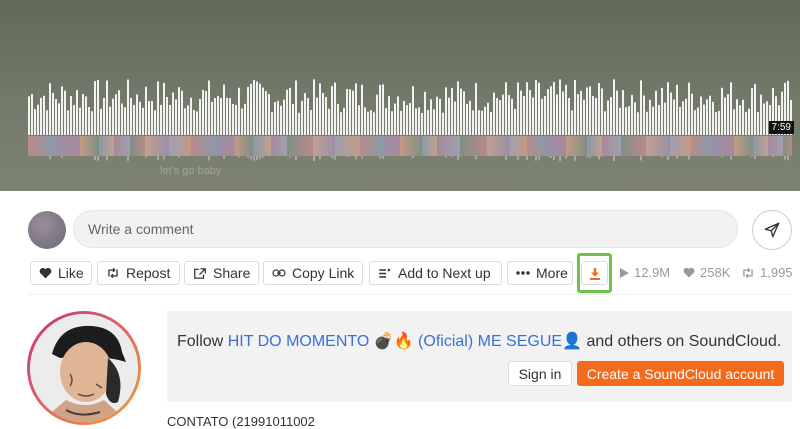  Describe the element at coordinates (405, 341) in the screenshot. I see `artist-link: HIT DO MOMENTO 💣🔥 (Oficial) ME SEGUE👤` at that location.